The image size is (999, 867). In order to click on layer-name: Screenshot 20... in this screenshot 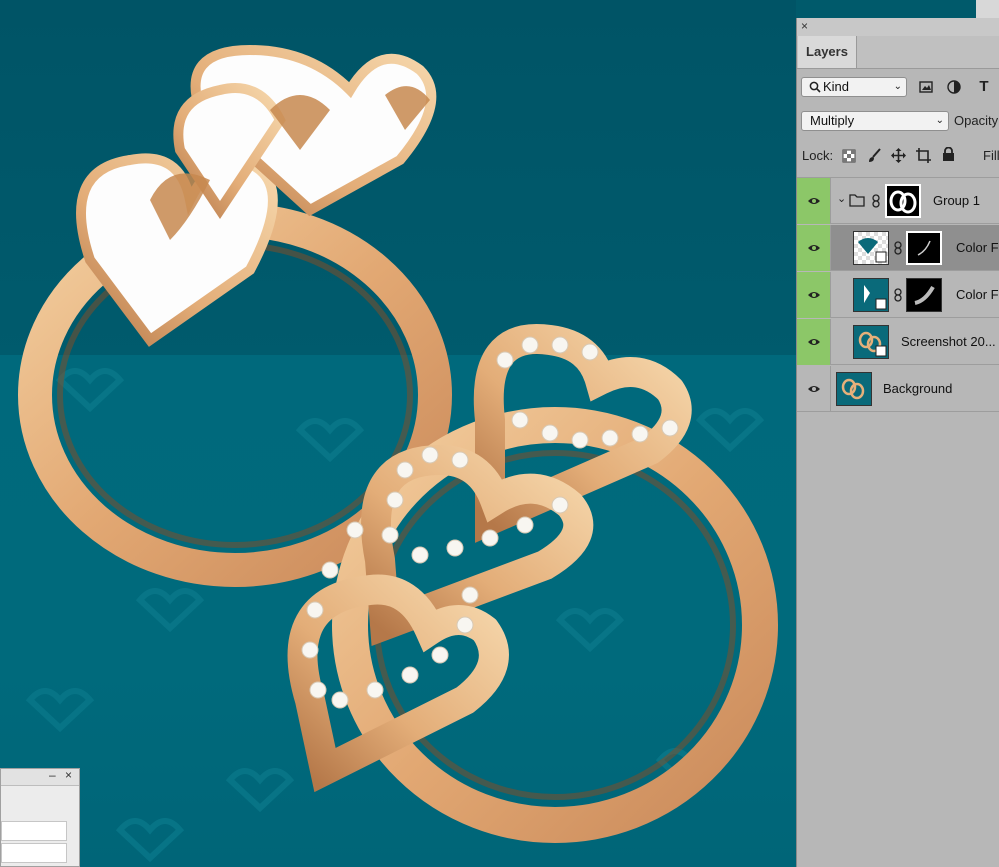, I will do `click(948, 341)`.